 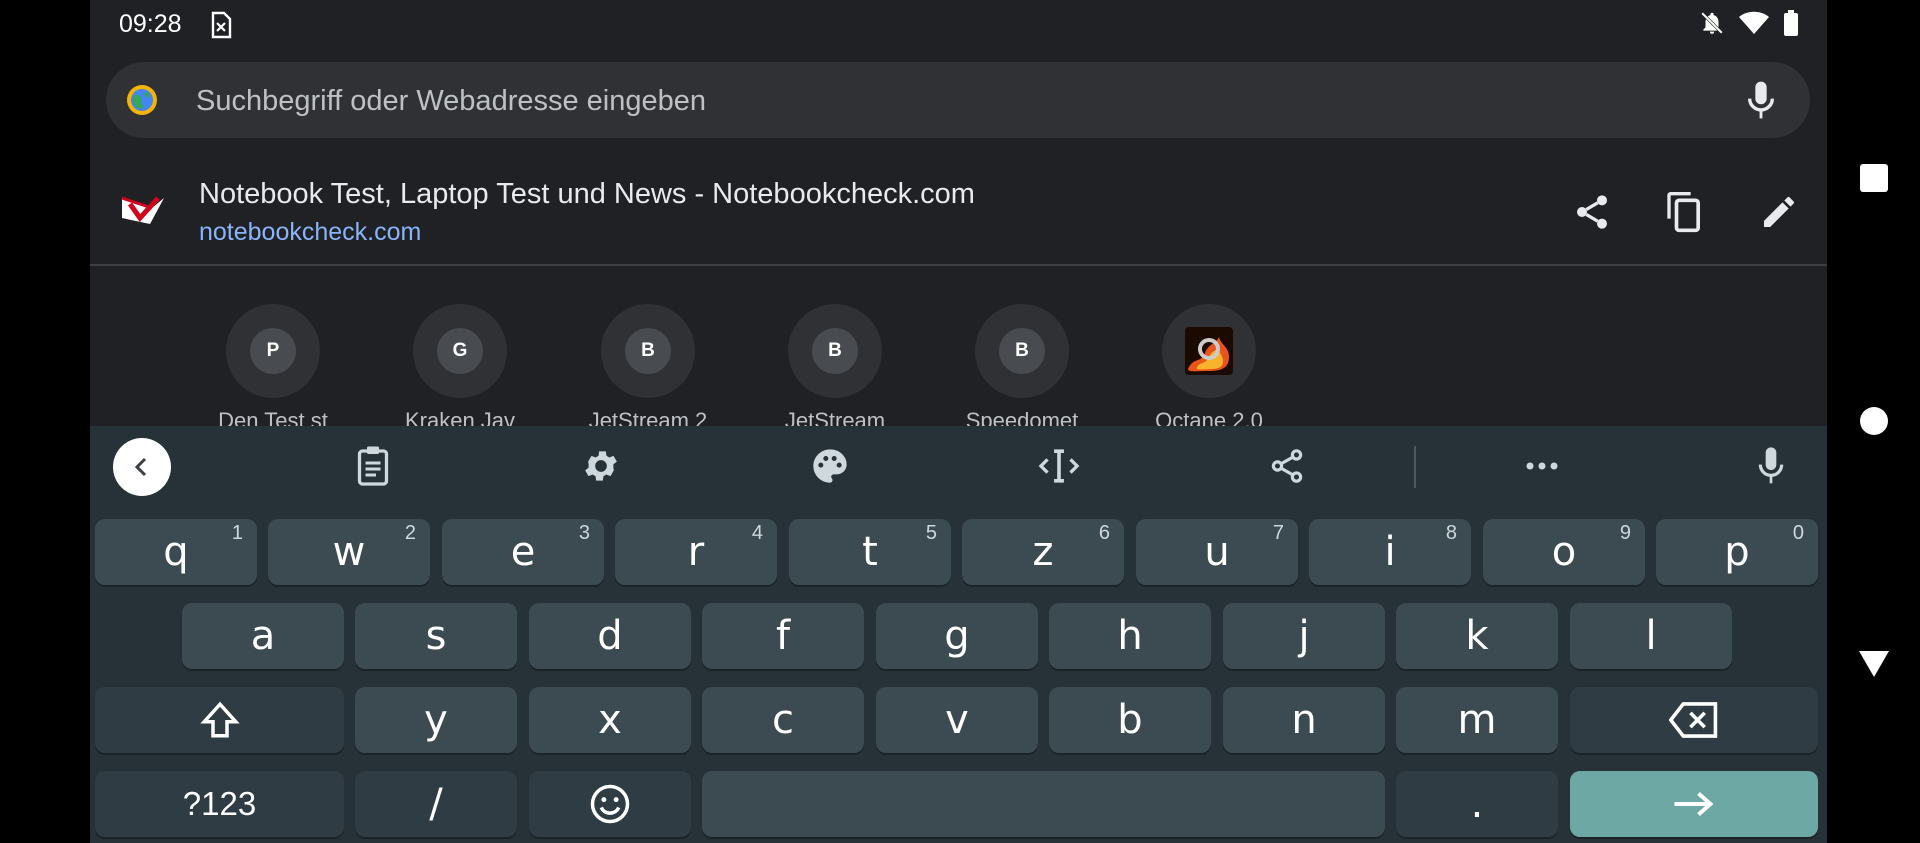 I want to click on key-m: m, so click(x=1477, y=720).